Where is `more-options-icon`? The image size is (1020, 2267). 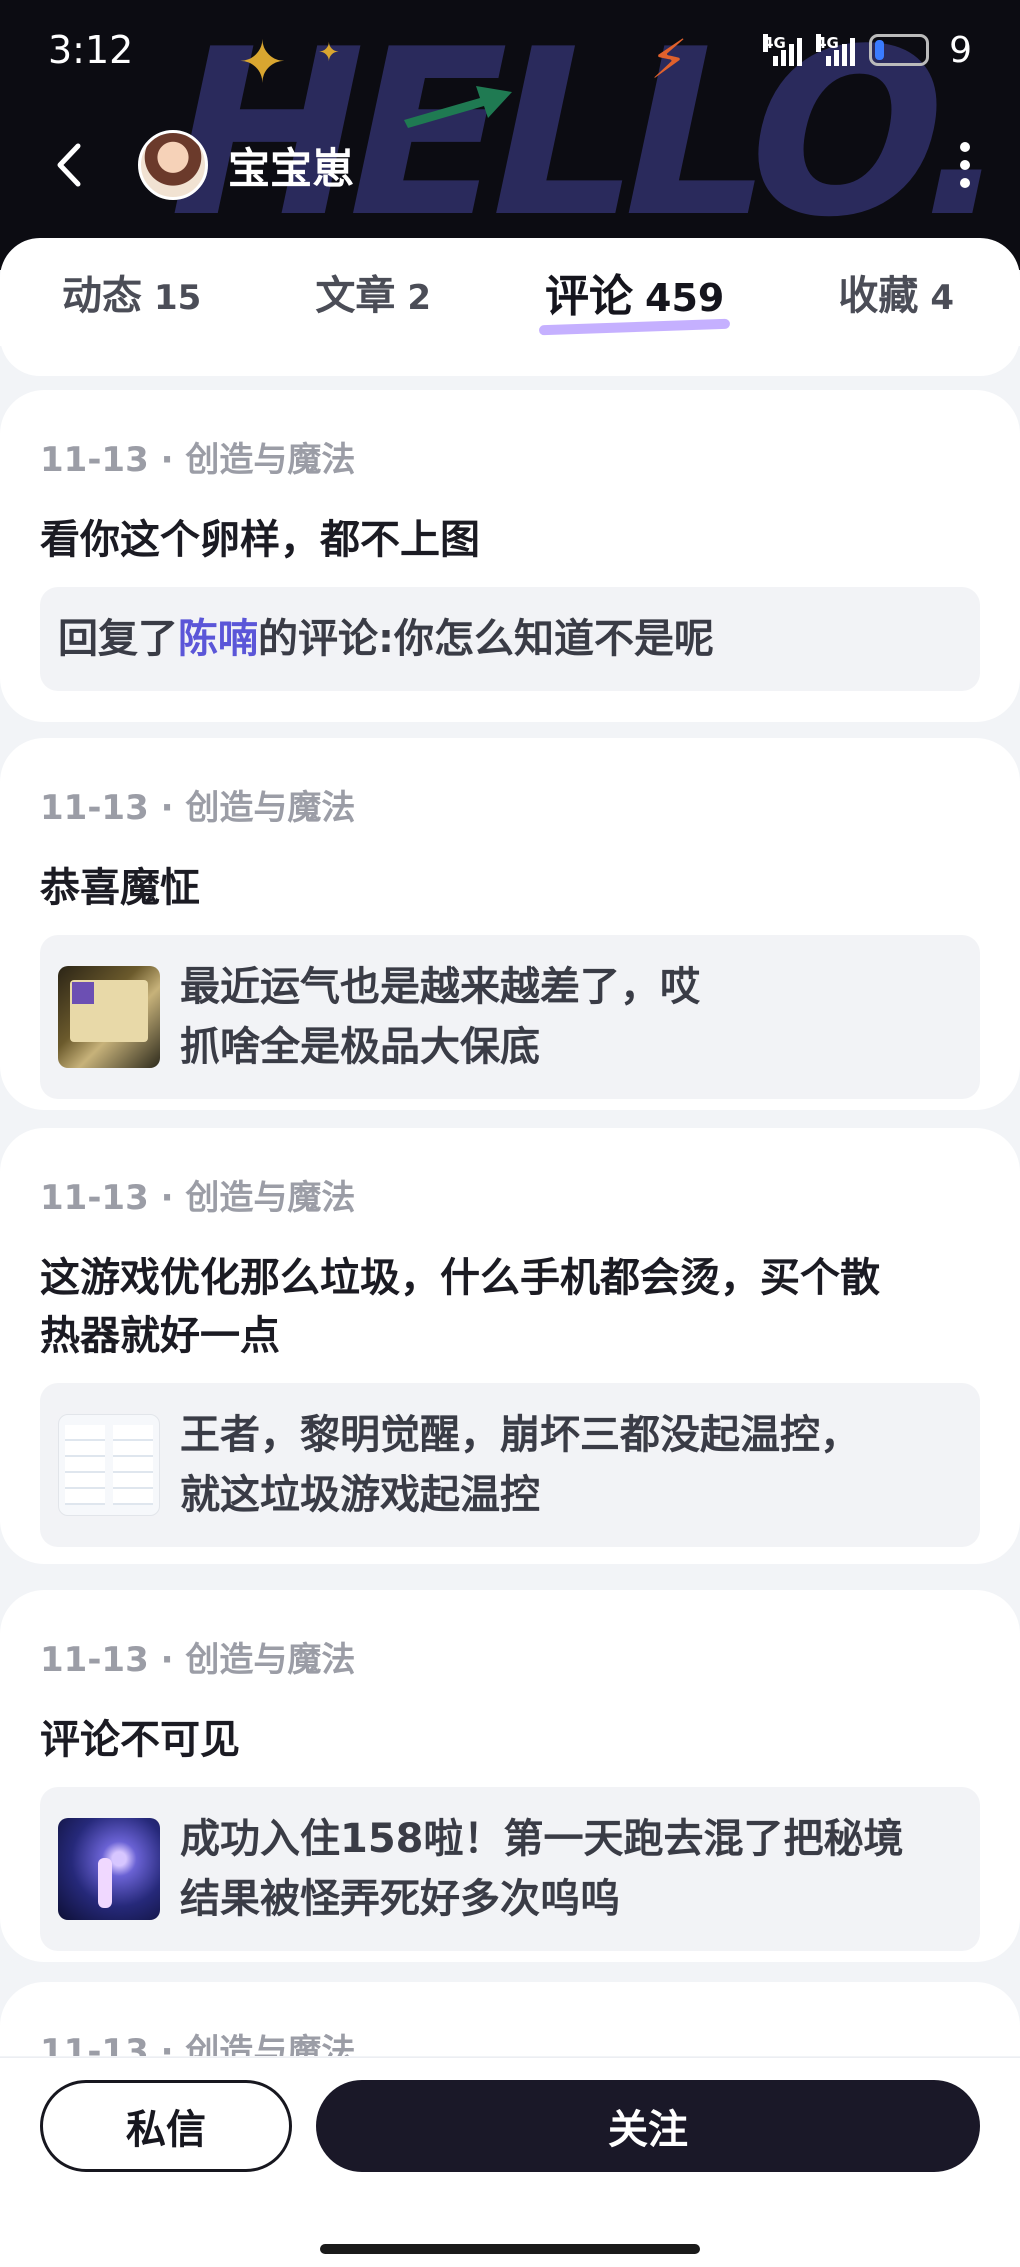 more-options-icon is located at coordinates (965, 165).